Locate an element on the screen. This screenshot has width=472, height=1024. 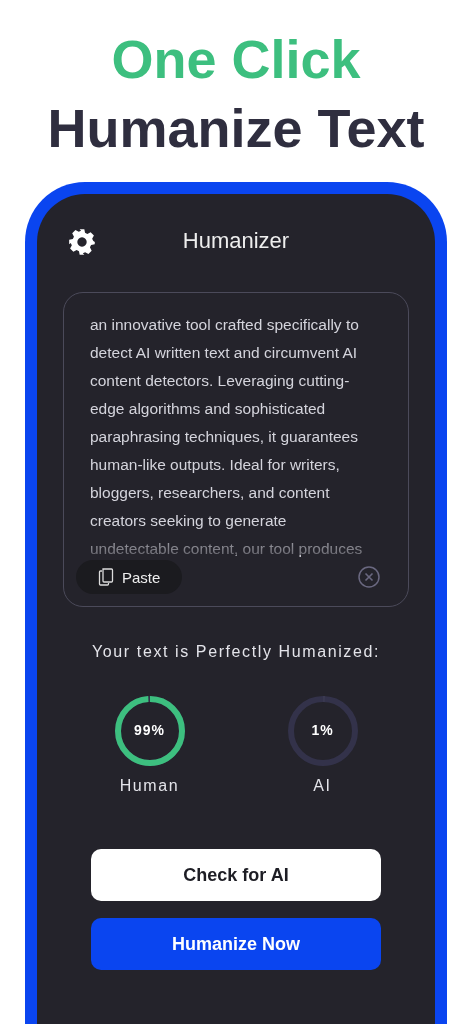
score-value: 1% is located at coordinates (322, 730).